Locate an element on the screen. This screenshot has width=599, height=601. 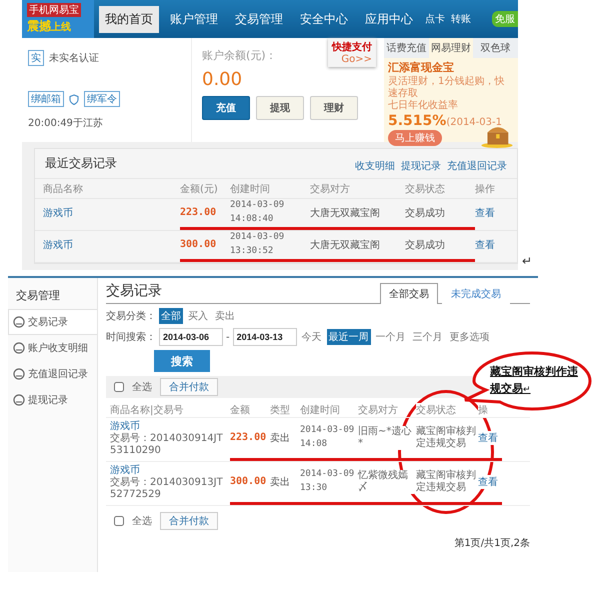
range-option: 最近一周 is located at coordinates (348, 337).